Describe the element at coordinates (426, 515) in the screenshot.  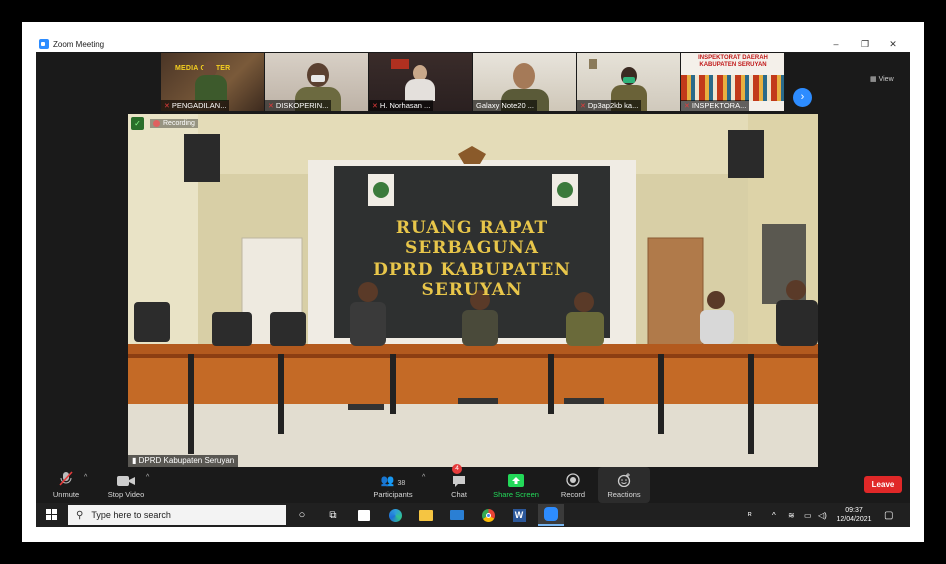
I see `file-explorer-icon` at that location.